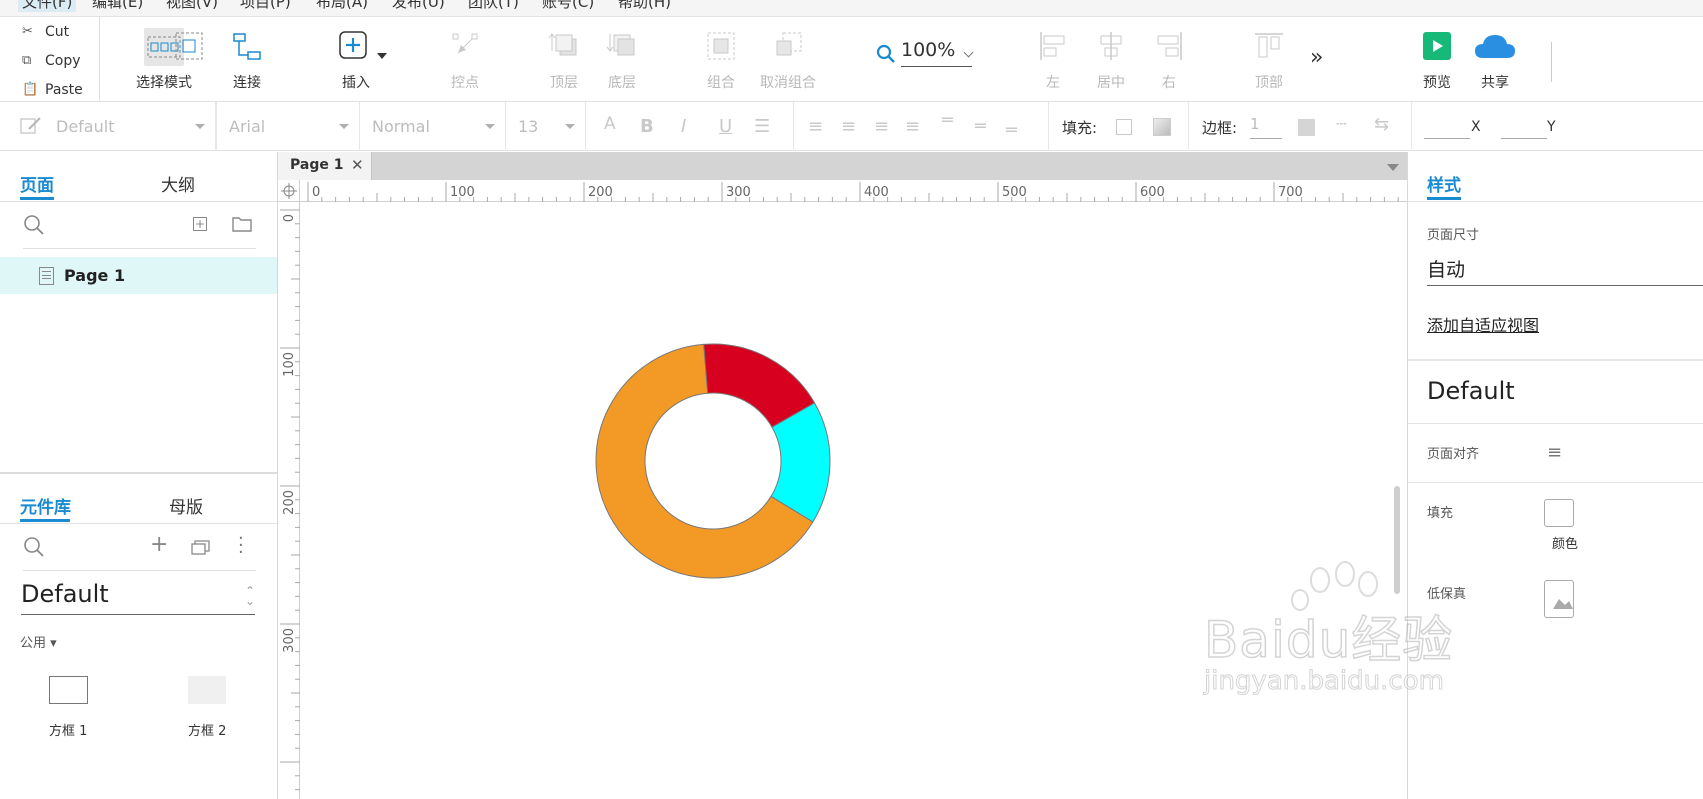  Describe the element at coordinates (265, 6) in the screenshot. I see `menu-project: 项目(P)` at that location.